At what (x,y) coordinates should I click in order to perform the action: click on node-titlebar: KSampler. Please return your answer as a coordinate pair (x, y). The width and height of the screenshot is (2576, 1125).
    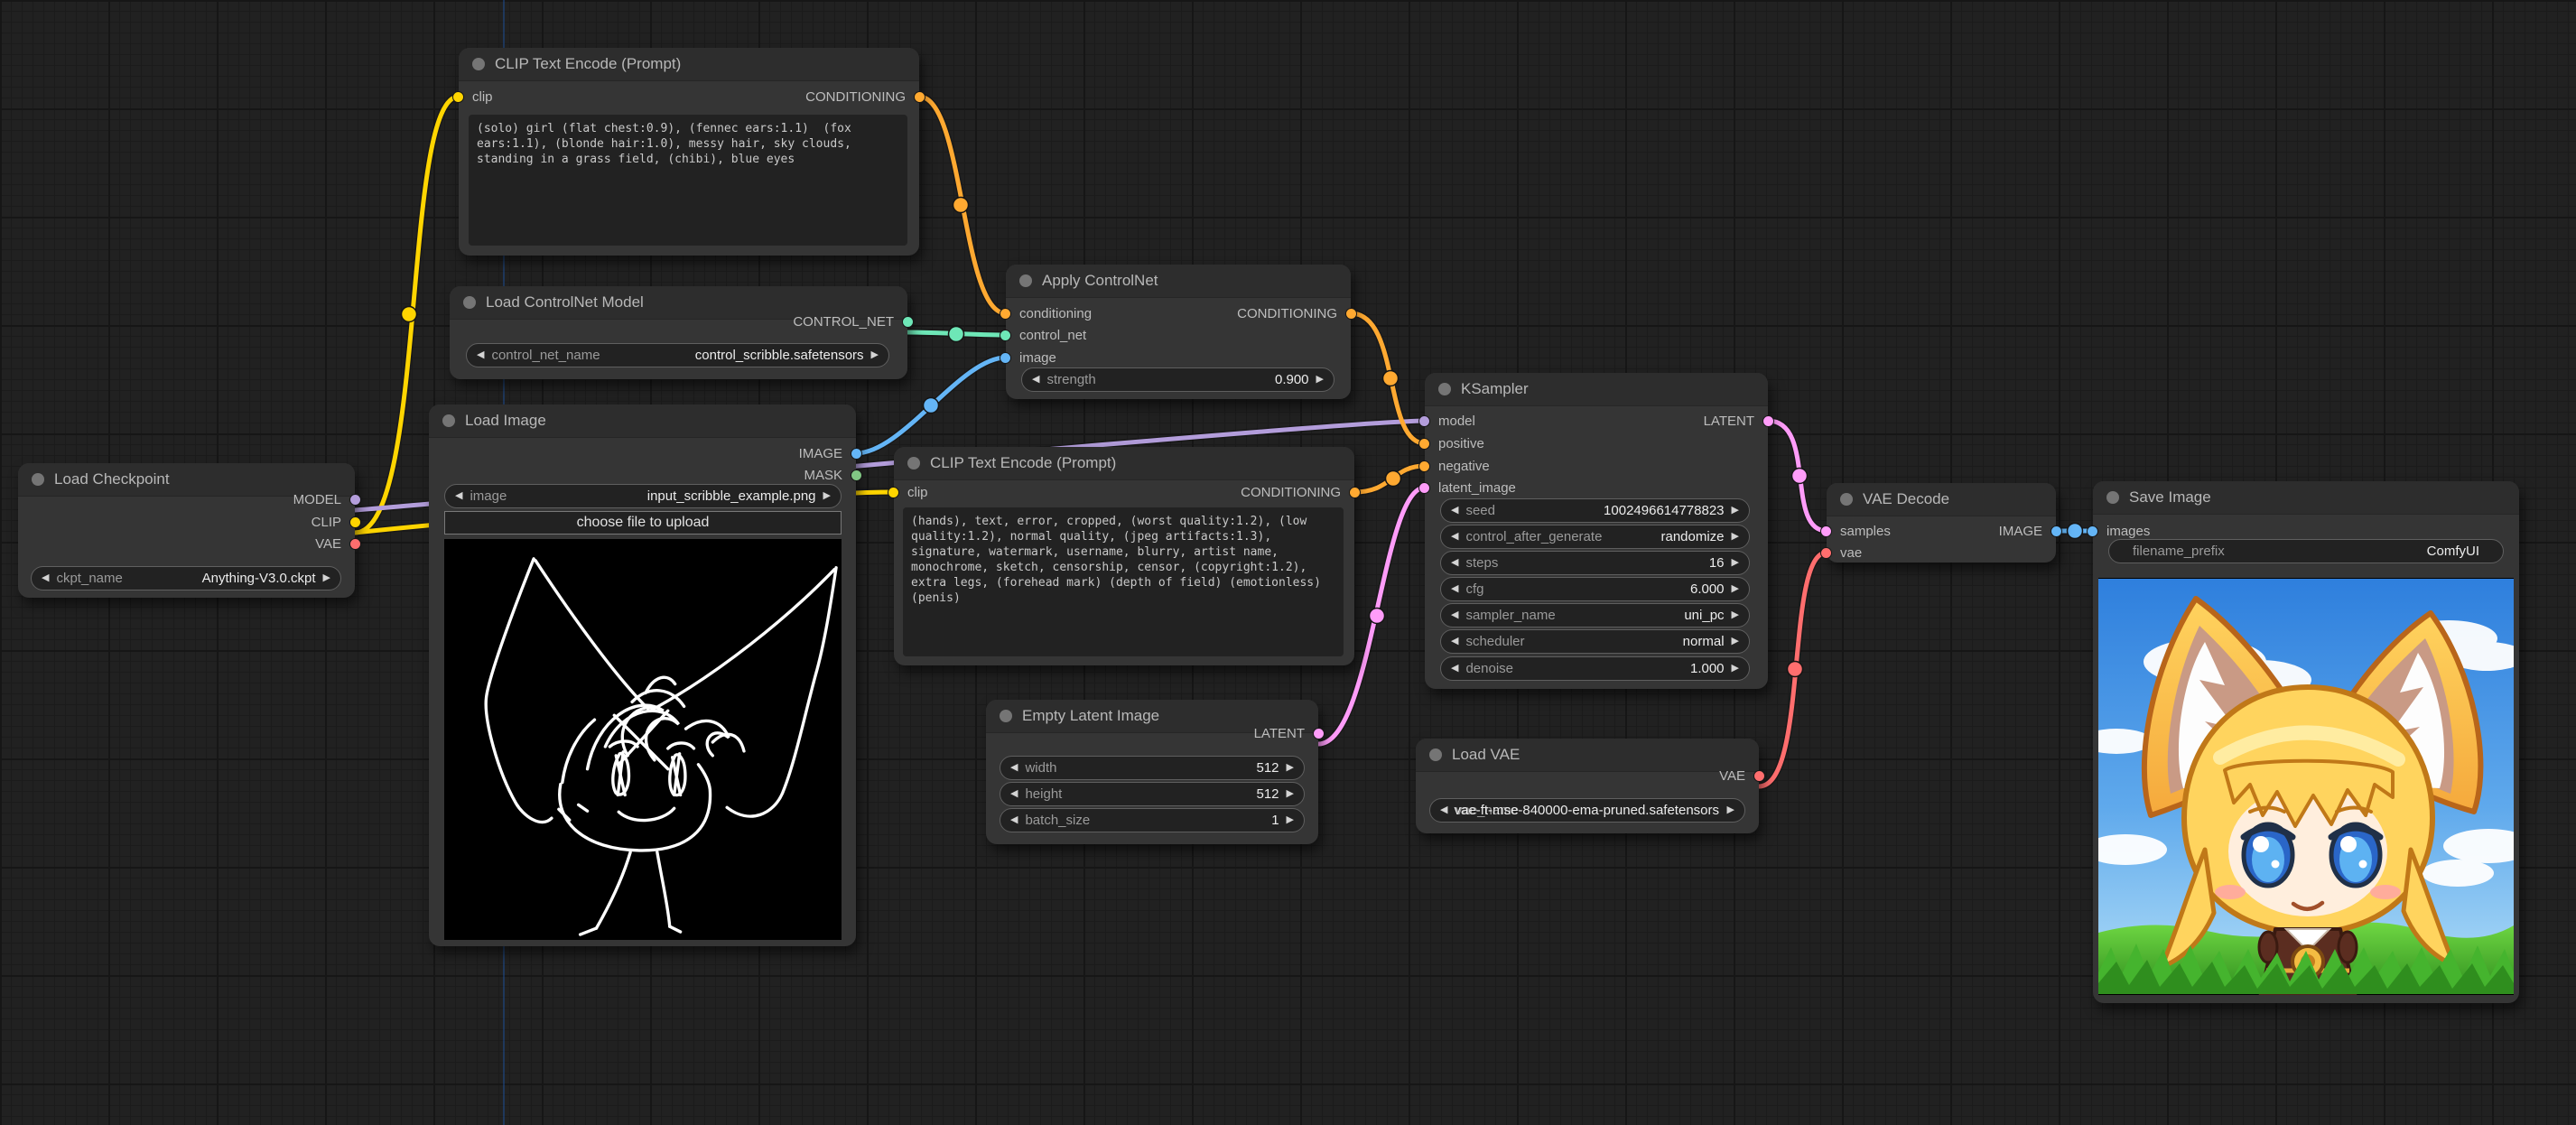
    Looking at the image, I should click on (1596, 390).